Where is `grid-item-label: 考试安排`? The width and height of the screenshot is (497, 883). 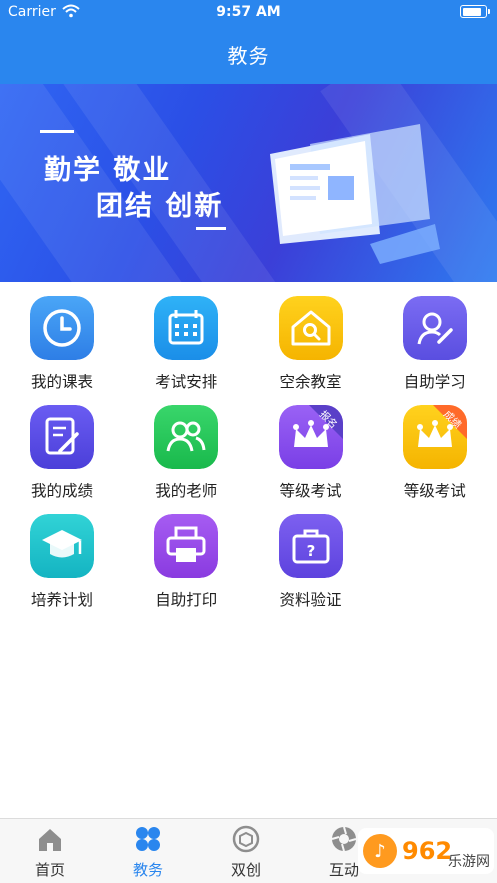 grid-item-label: 考试安排 is located at coordinates (186, 382).